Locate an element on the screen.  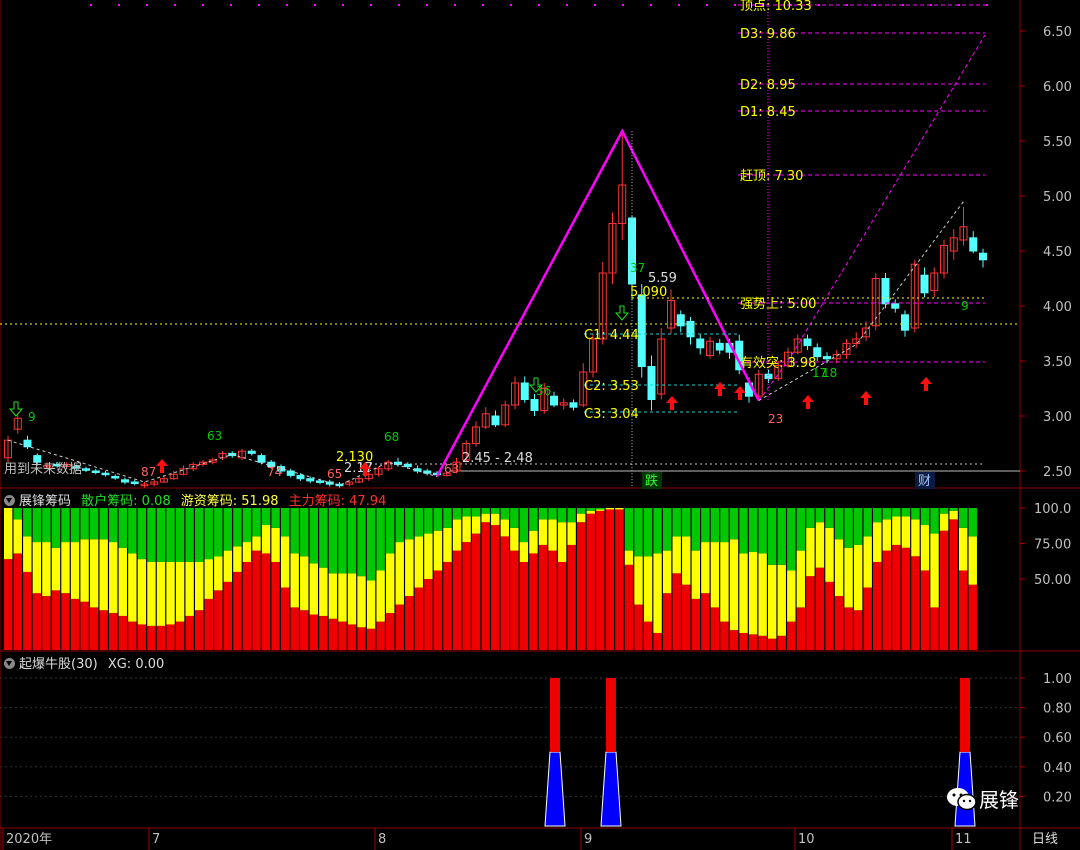
price-tick-label: 4.00 is located at coordinates (1057, 307).